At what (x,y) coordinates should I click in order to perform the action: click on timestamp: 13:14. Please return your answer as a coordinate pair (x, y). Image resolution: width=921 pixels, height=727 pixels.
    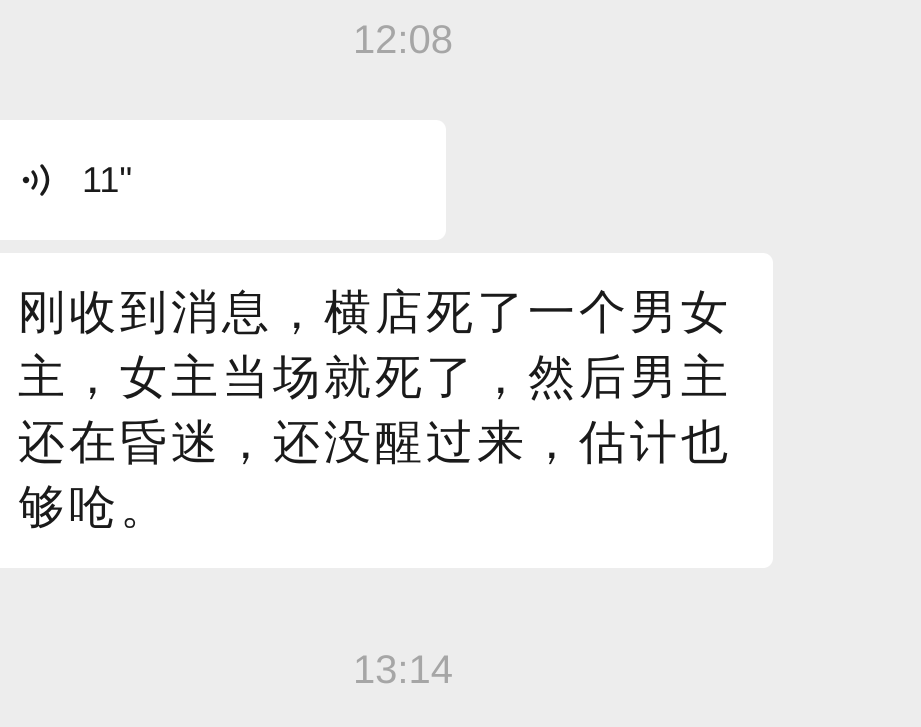
    Looking at the image, I should click on (403, 670).